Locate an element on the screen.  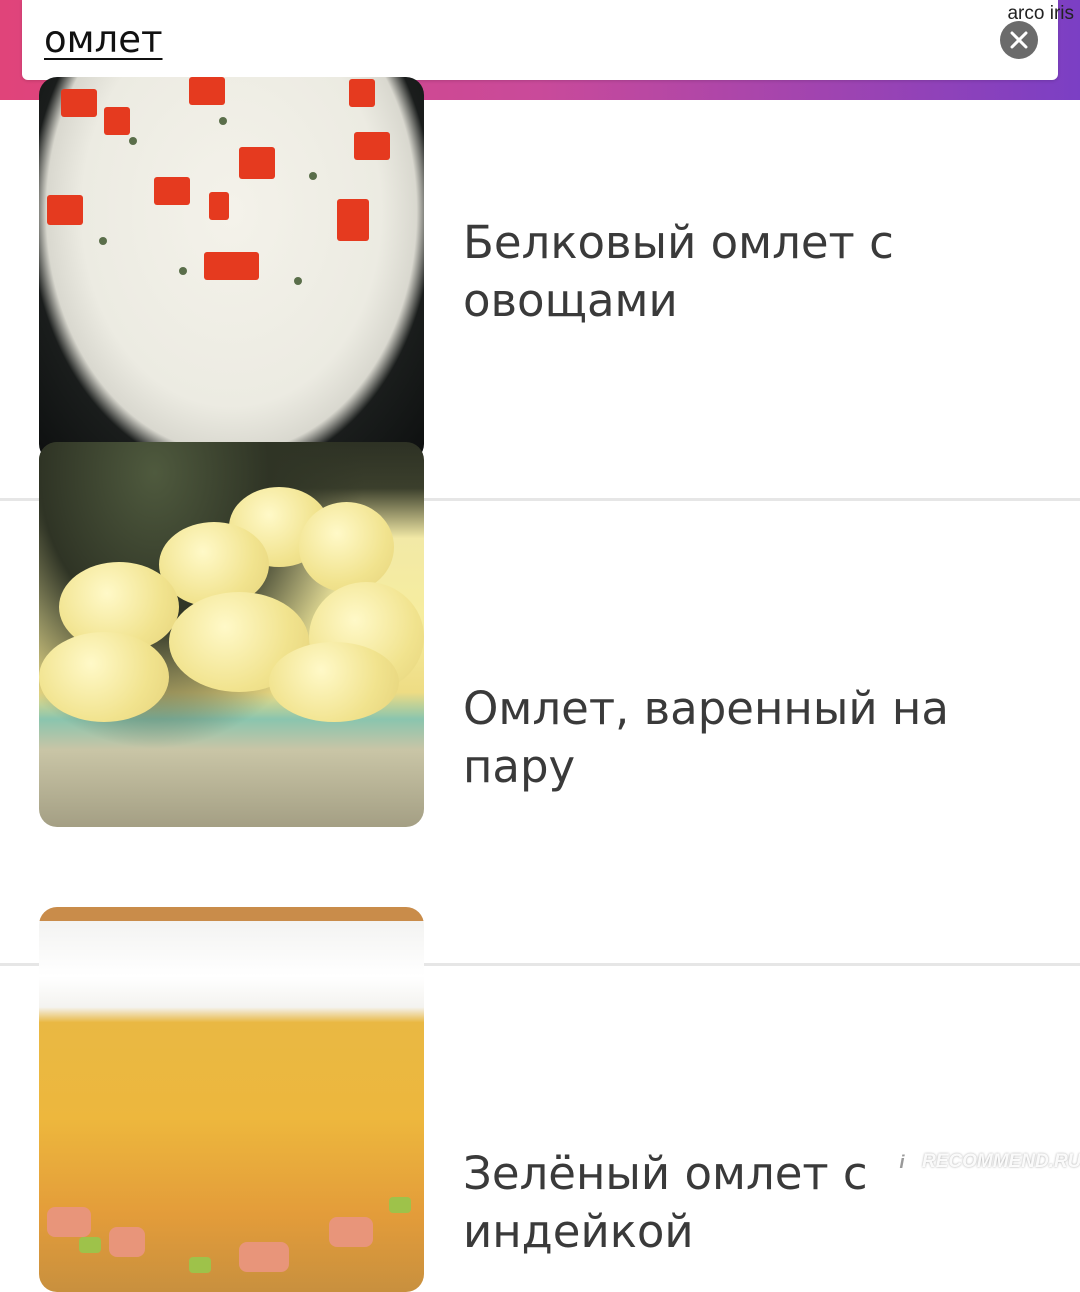
watermark-text: RECOMMEND.RU is located at coordinates (1001, 1161).